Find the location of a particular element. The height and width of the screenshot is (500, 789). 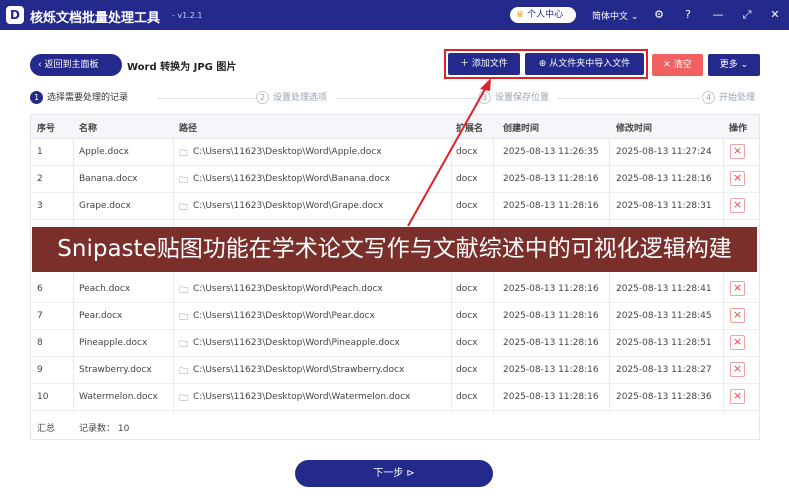

next-label: 下一步 is located at coordinates (388, 473).